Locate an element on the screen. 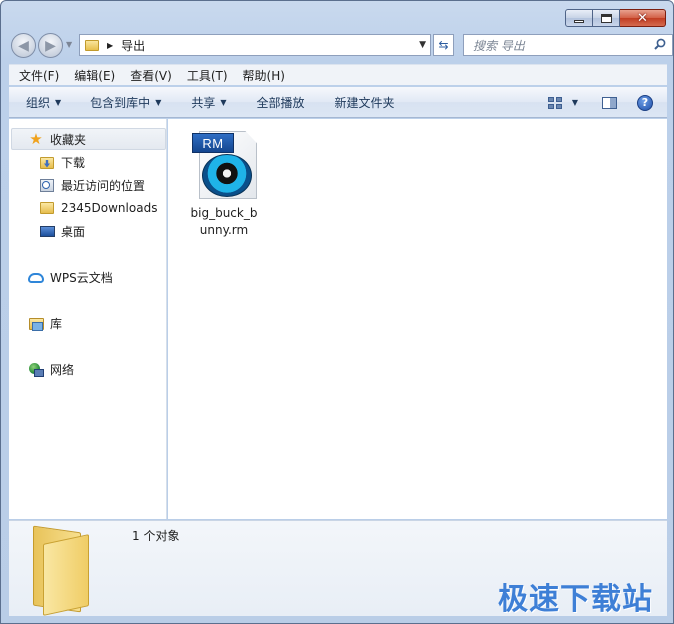  menu-help: 帮助(H) is located at coordinates (264, 75).